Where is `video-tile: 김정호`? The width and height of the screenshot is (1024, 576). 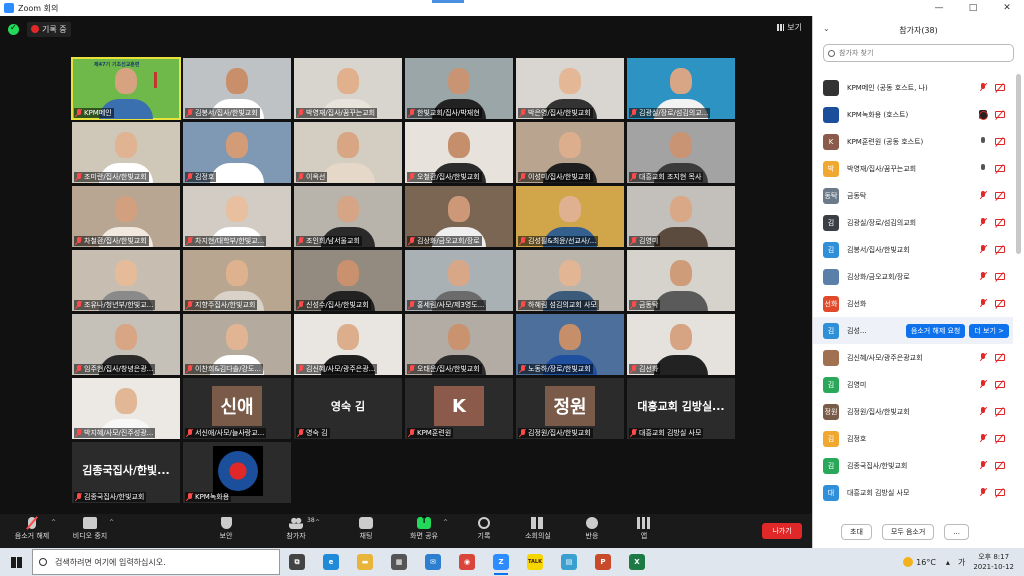 video-tile: 김정호 is located at coordinates (237, 152).